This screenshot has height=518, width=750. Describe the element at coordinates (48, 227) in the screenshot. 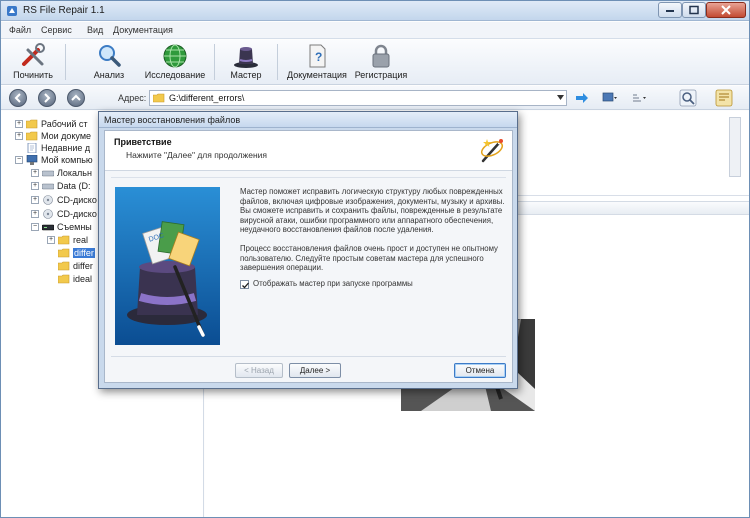

I see `removable-drive-icon` at that location.